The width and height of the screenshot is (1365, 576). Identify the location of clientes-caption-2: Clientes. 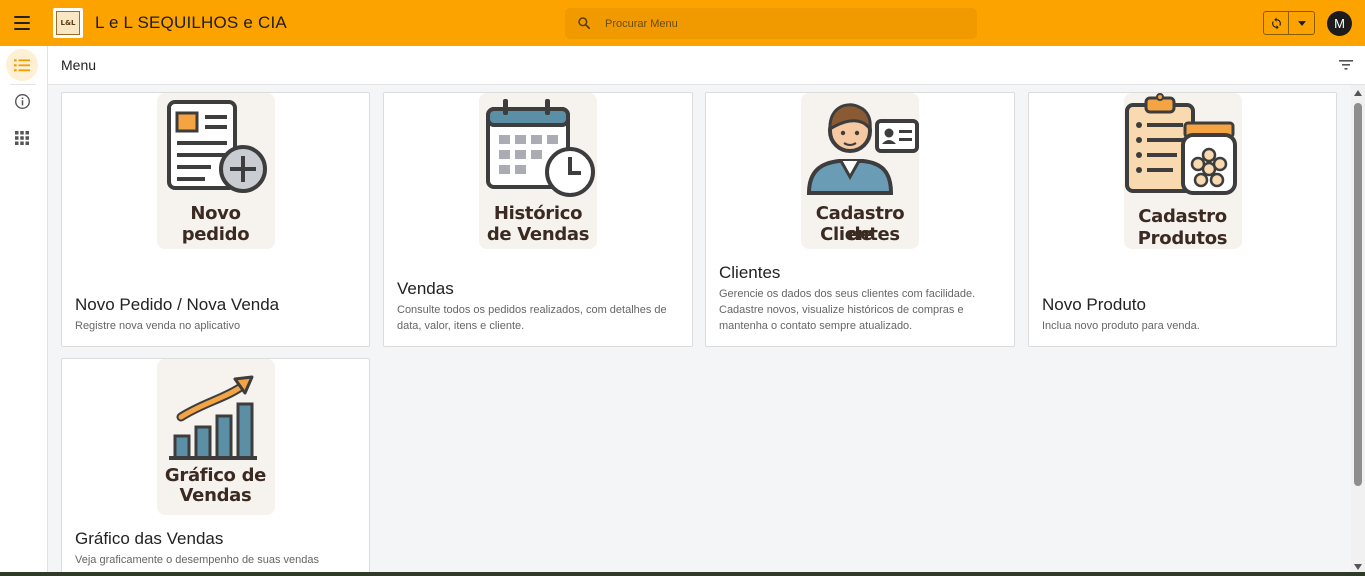
(860, 234).